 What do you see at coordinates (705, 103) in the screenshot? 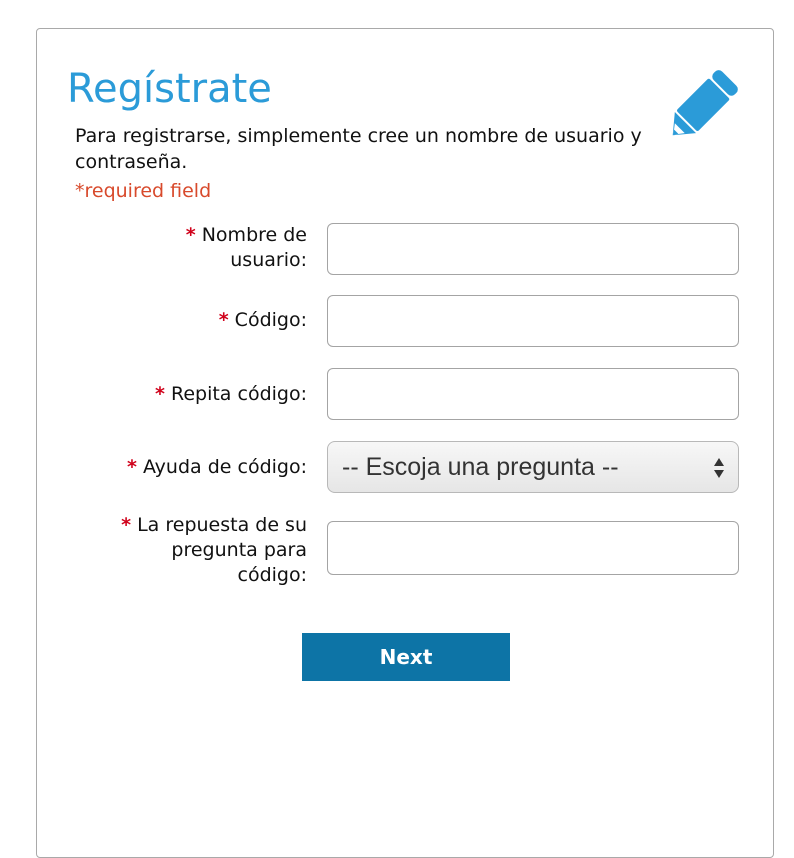
I see `pencil-icon` at bounding box center [705, 103].